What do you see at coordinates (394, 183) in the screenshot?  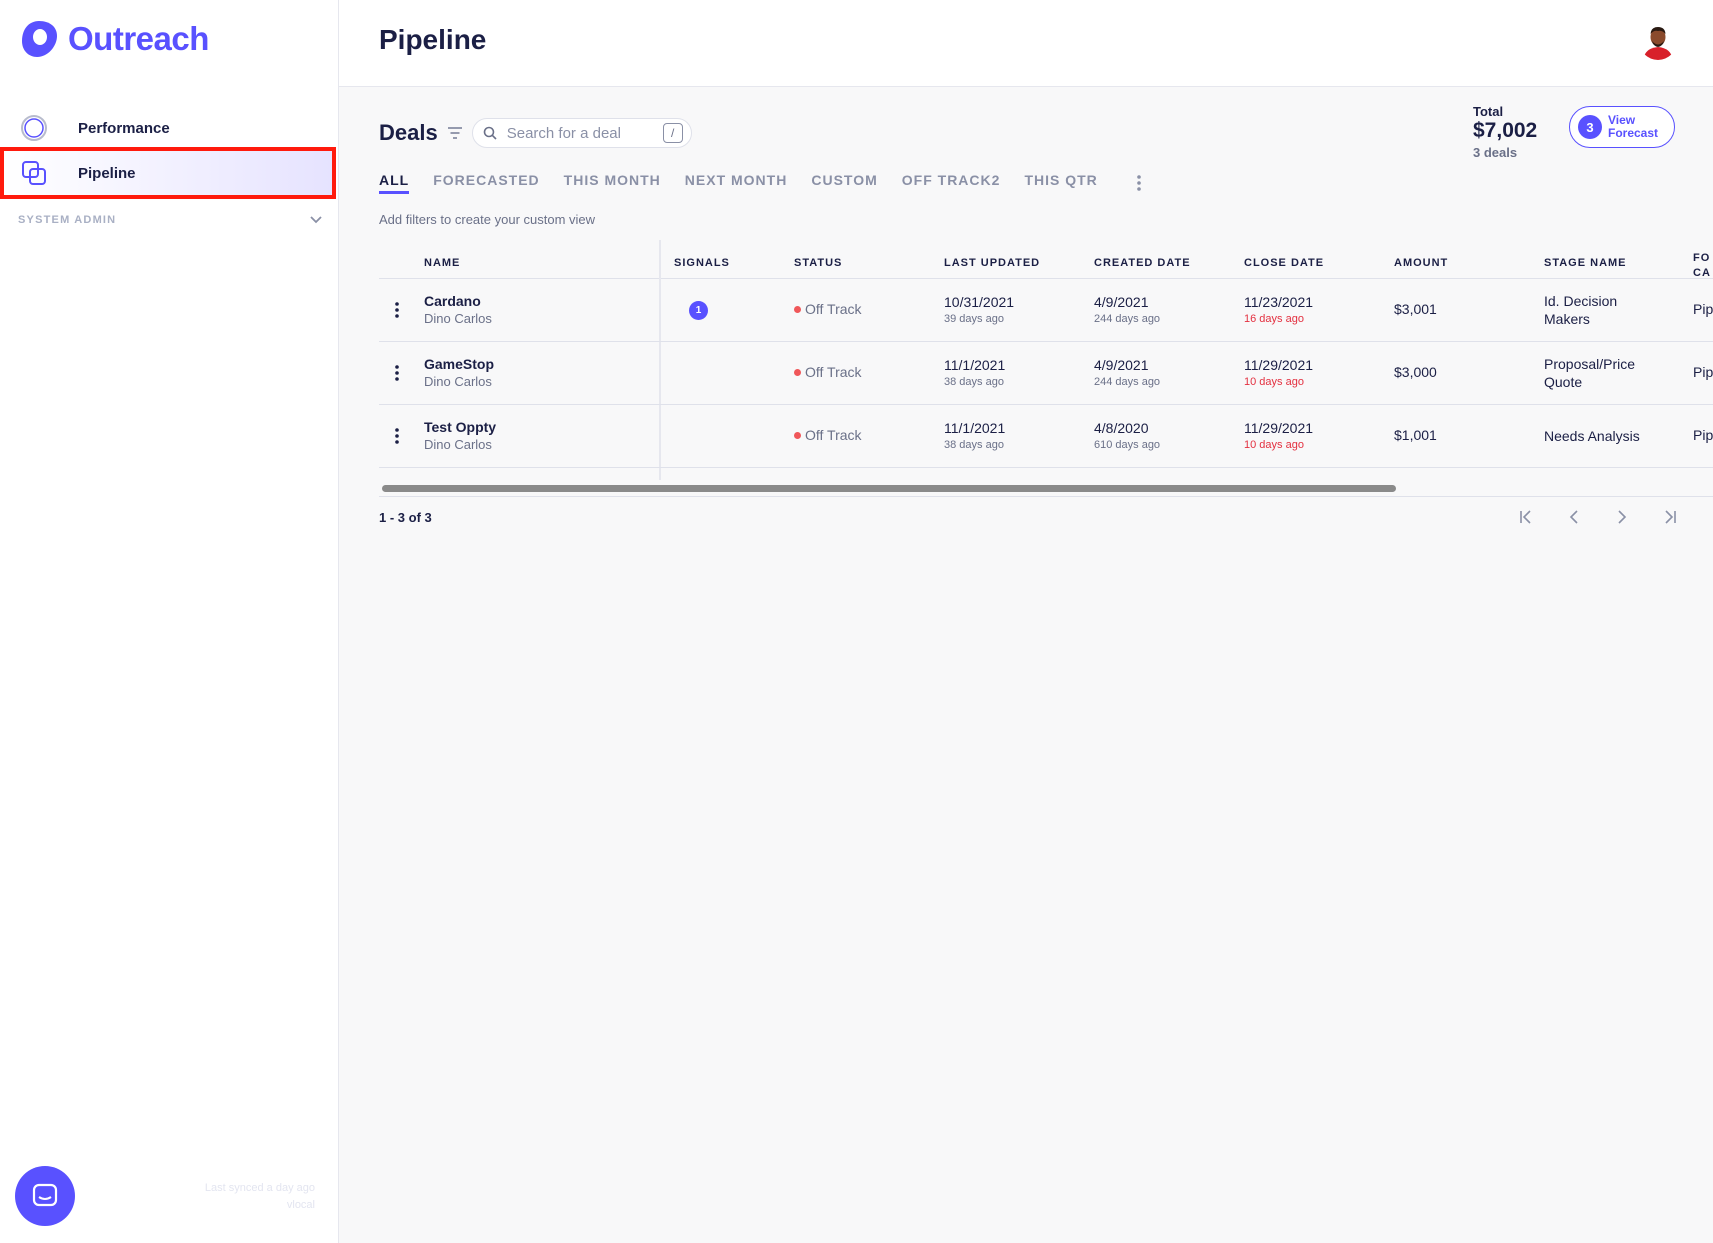 I see `tab-all: ALL` at bounding box center [394, 183].